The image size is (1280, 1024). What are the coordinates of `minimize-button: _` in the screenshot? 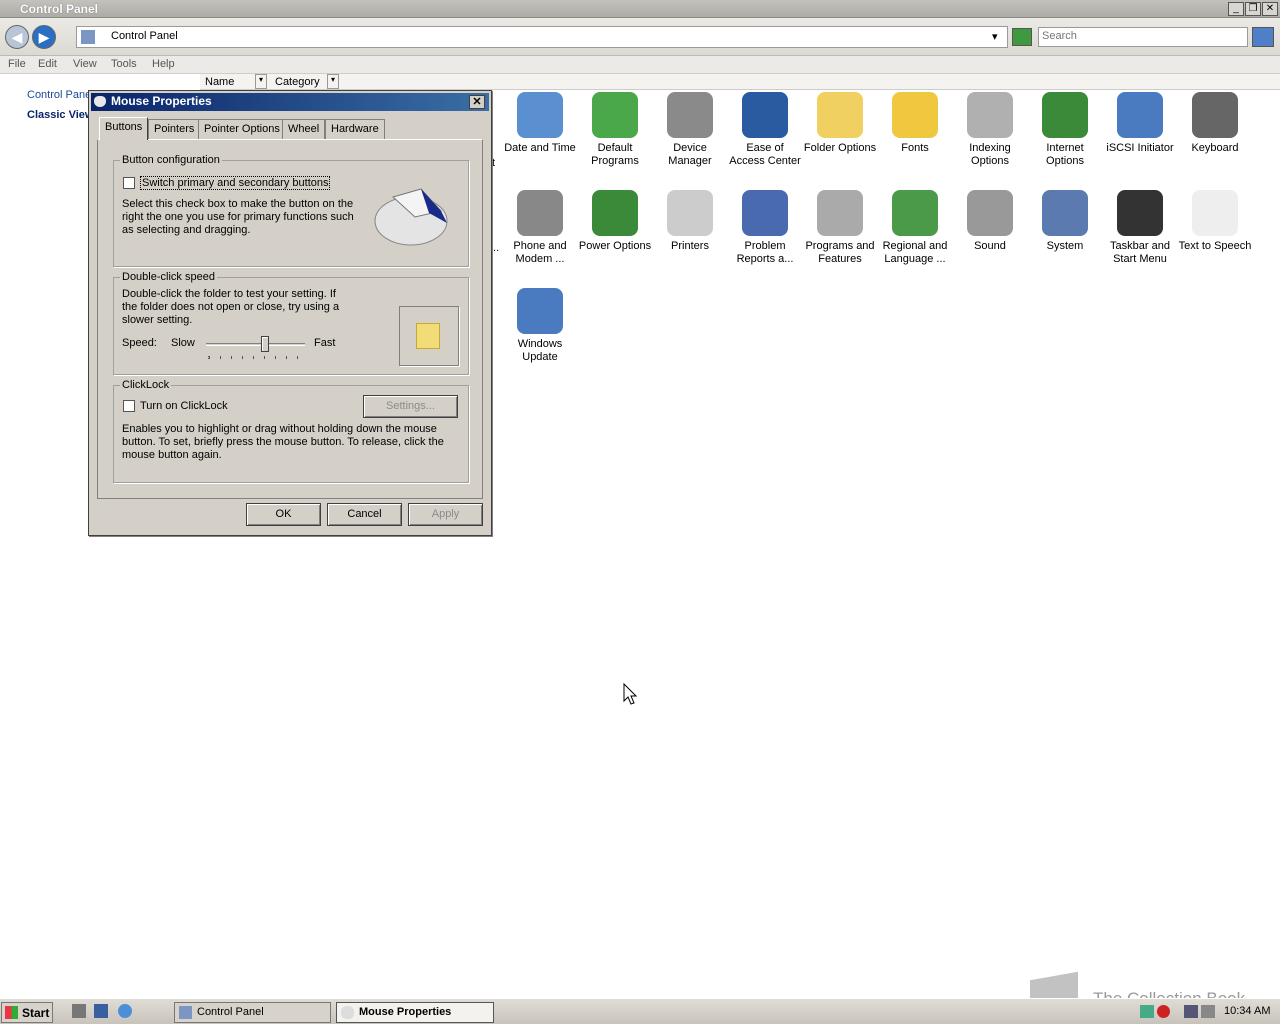 It's located at (1236, 9).